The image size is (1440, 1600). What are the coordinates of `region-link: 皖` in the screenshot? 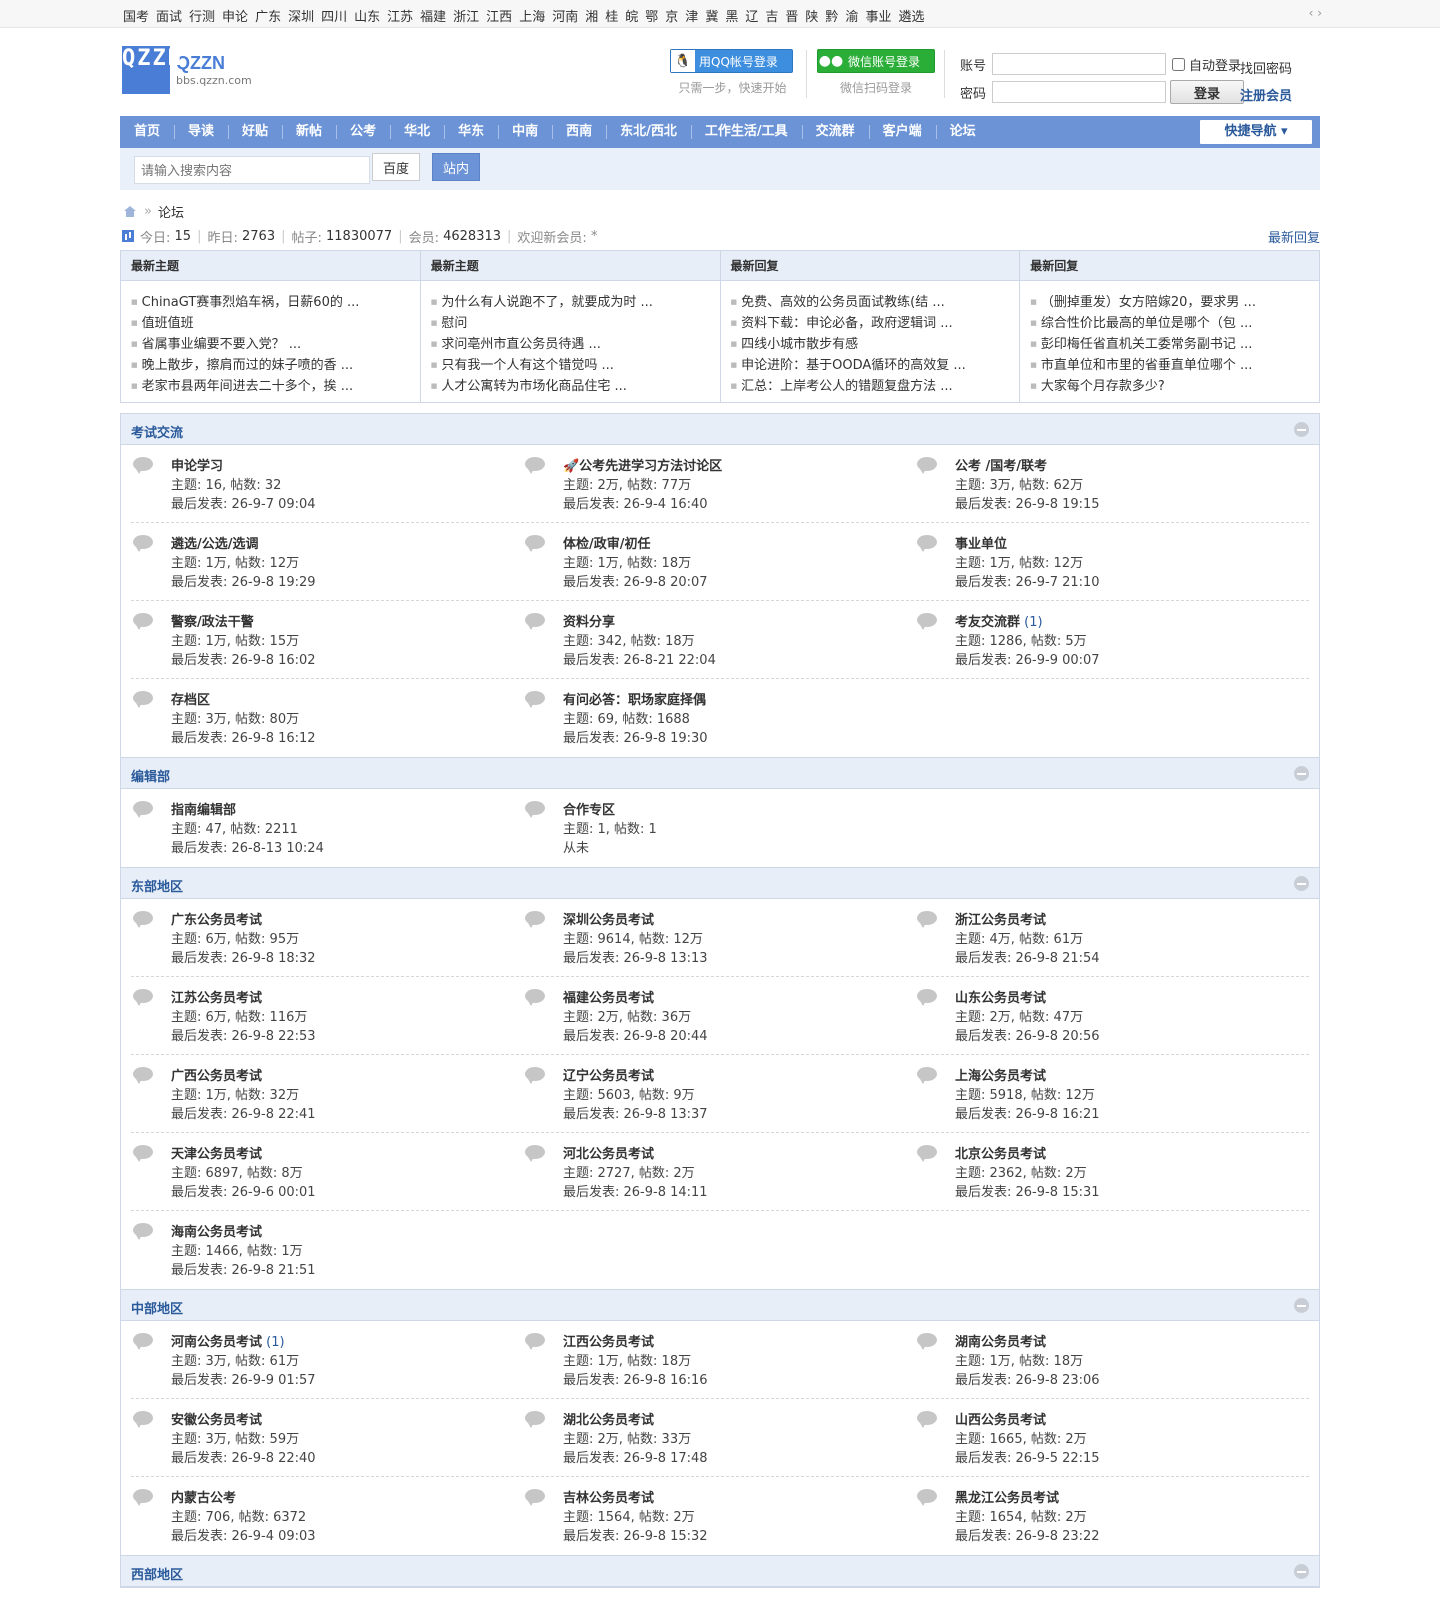 It's located at (631, 17).